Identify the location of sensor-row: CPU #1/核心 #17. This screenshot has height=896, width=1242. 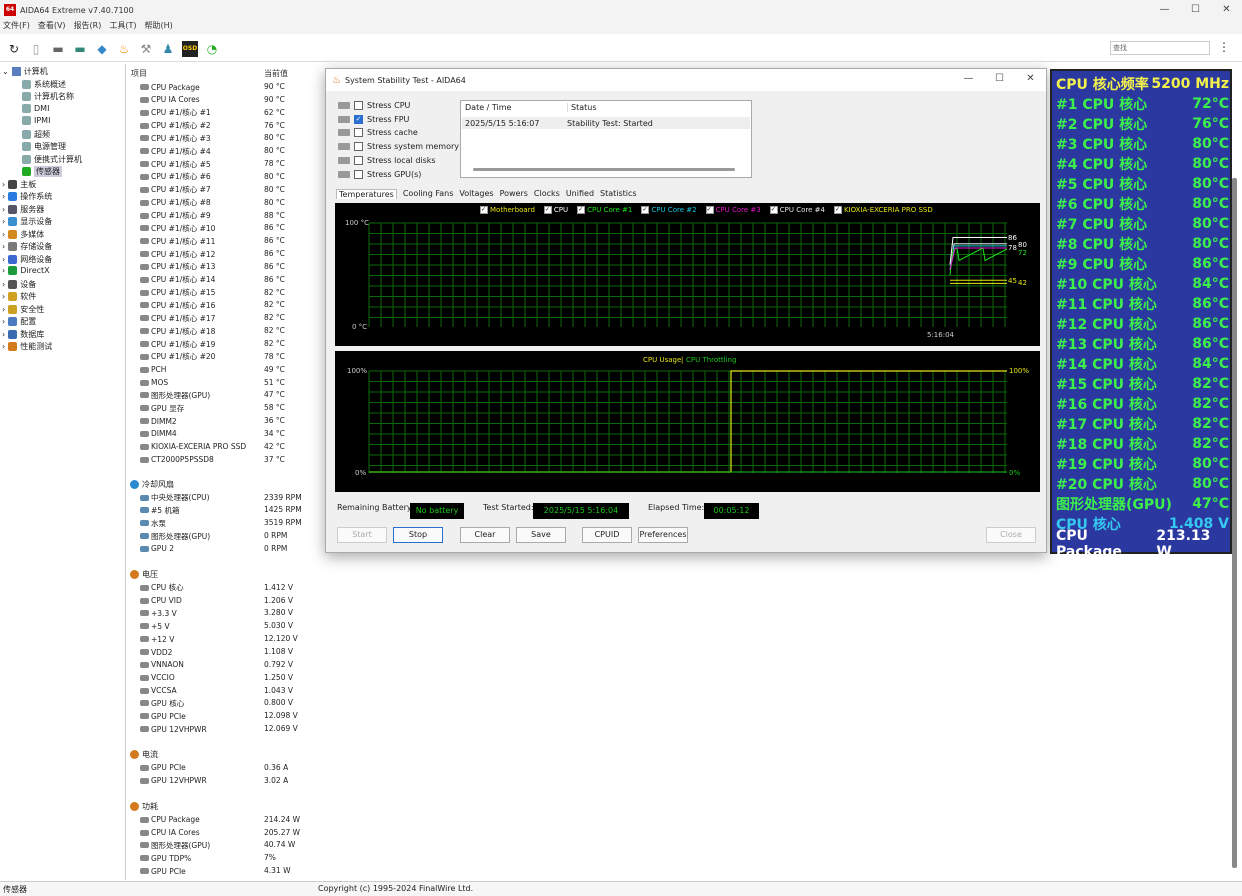
(177, 318).